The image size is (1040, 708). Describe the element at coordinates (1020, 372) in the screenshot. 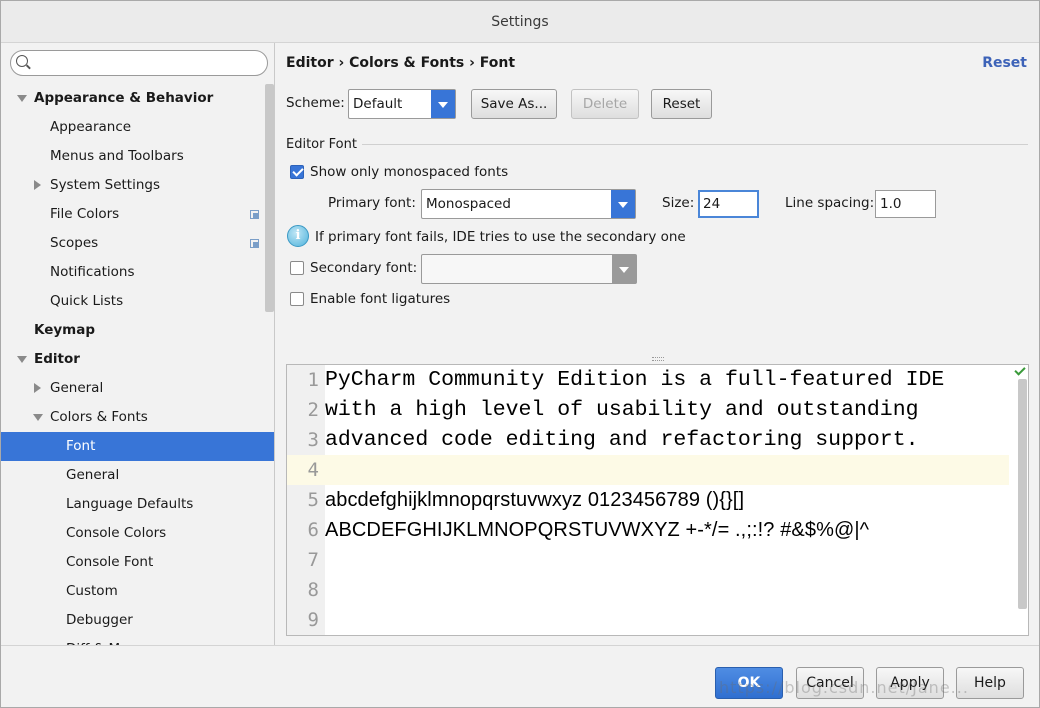

I see `check-icon` at that location.